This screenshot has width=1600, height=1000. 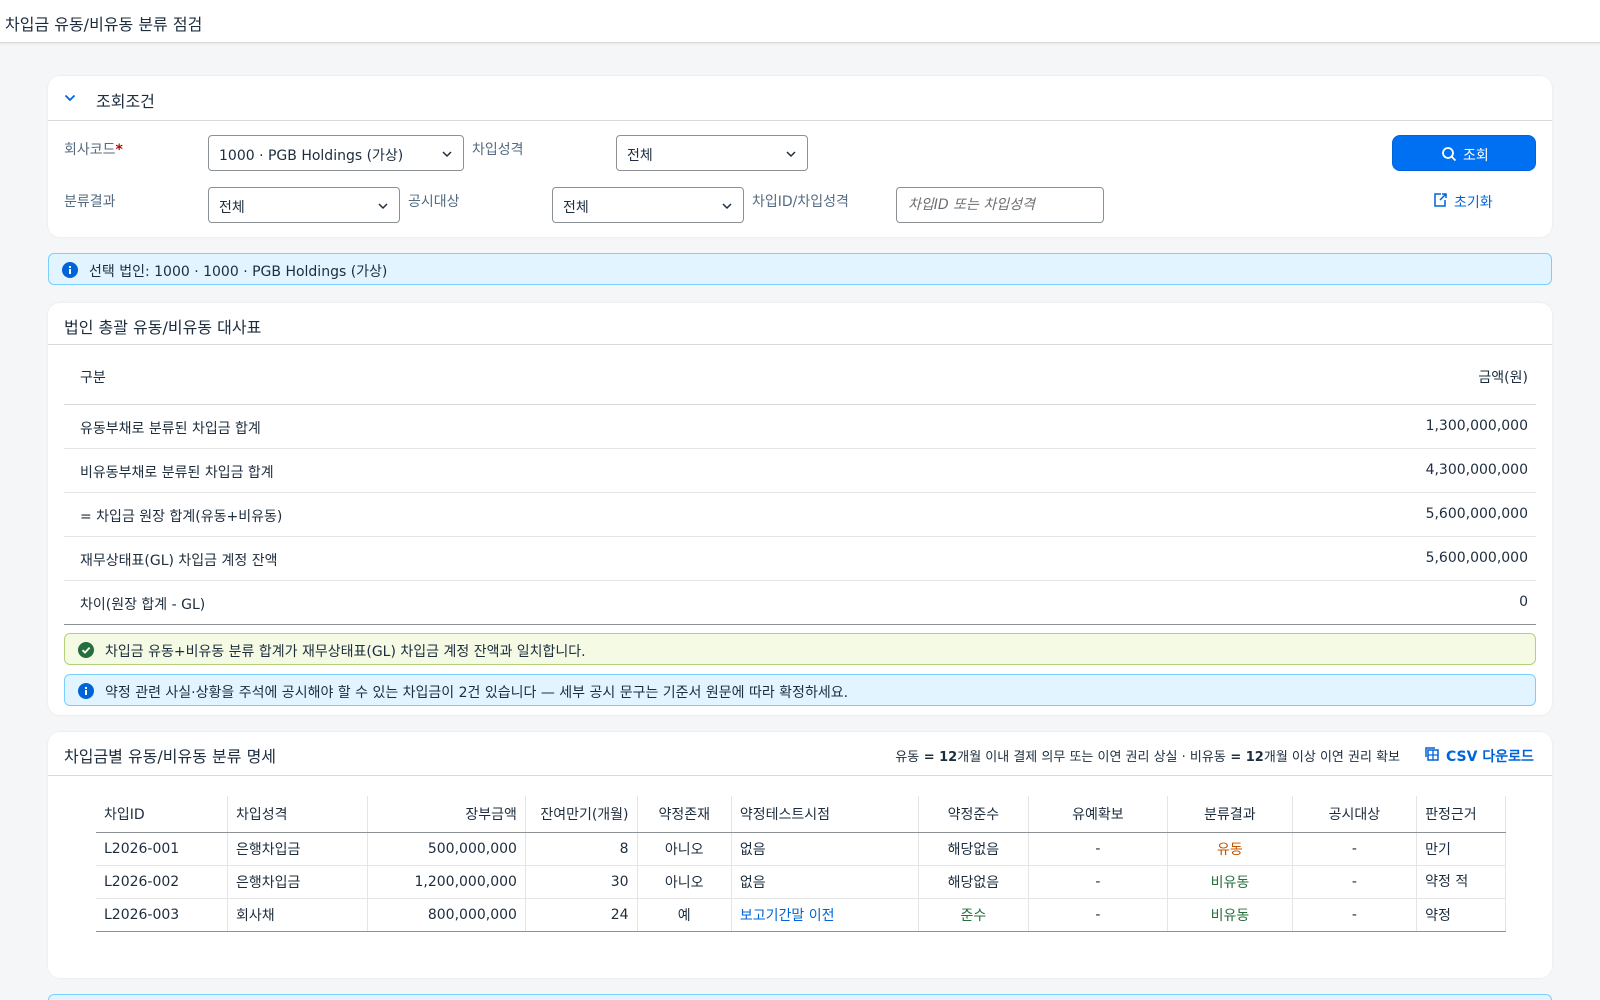 What do you see at coordinates (446, 814) in the screenshot?
I see `column-header-book-amount: 장부금액` at bounding box center [446, 814].